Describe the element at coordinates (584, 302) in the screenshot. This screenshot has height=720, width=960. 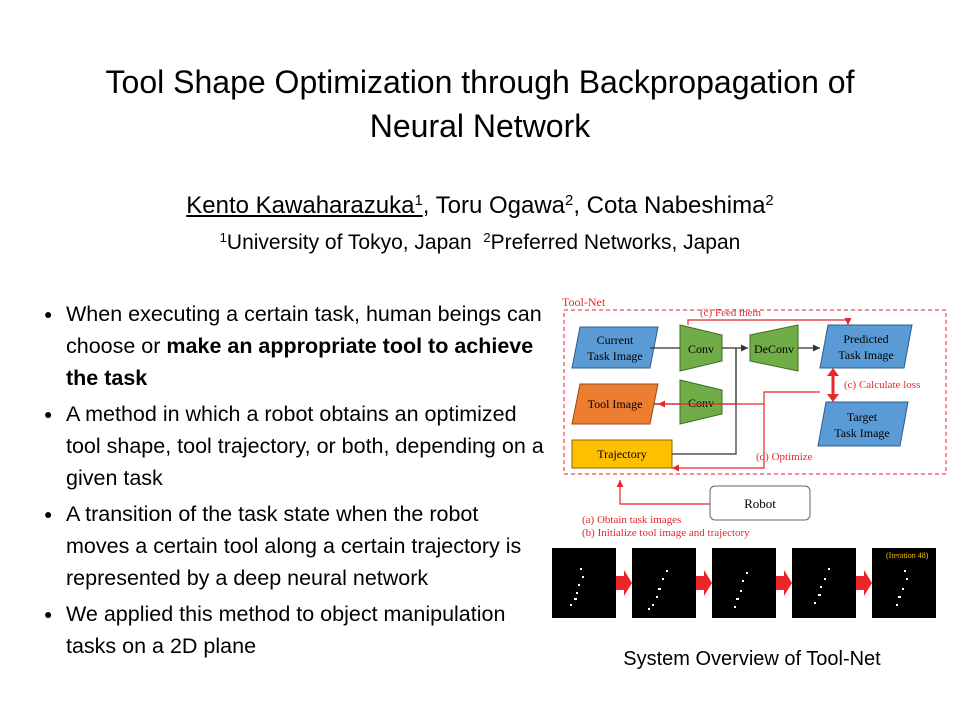
I see `tool-net-label: Tool-Net` at that location.